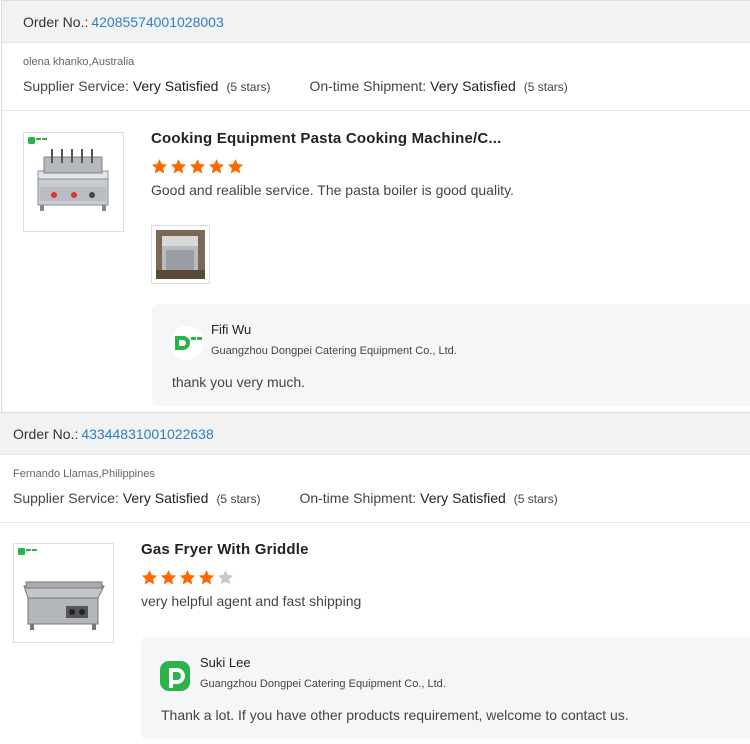 The width and height of the screenshot is (750, 744). I want to click on reply-author-name: Fifi Wu, so click(231, 329).